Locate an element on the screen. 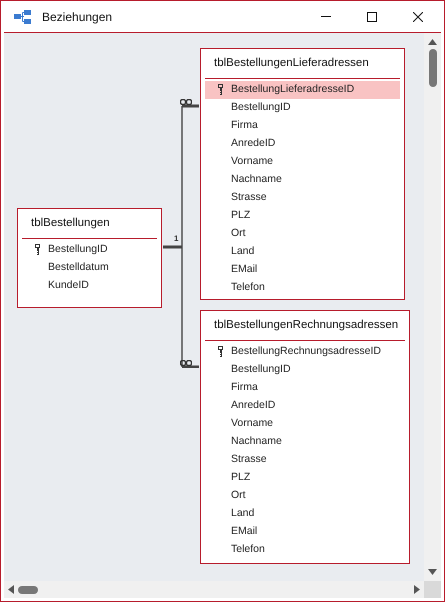 The height and width of the screenshot is (602, 445). field-row: KundeID is located at coordinates (89, 286).